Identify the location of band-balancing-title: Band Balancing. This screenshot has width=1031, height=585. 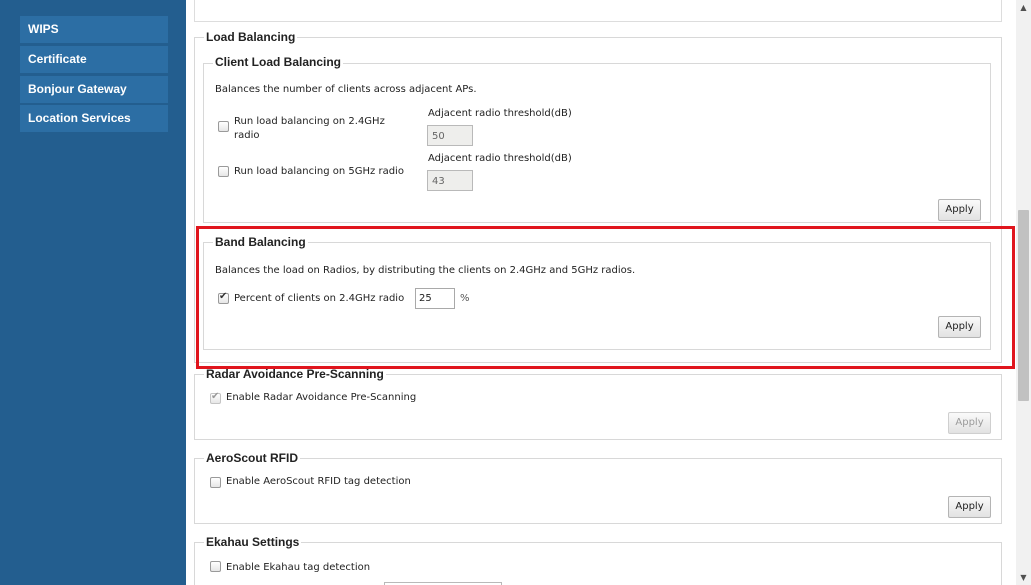
(260, 242).